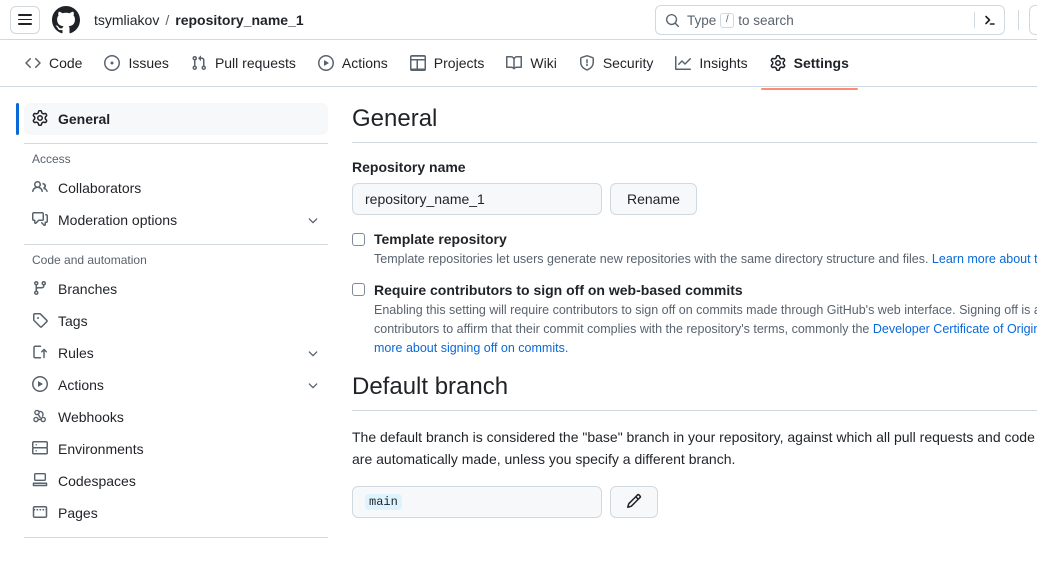 The height and width of the screenshot is (570, 1037). I want to click on header-trailing-button, so click(1033, 20).